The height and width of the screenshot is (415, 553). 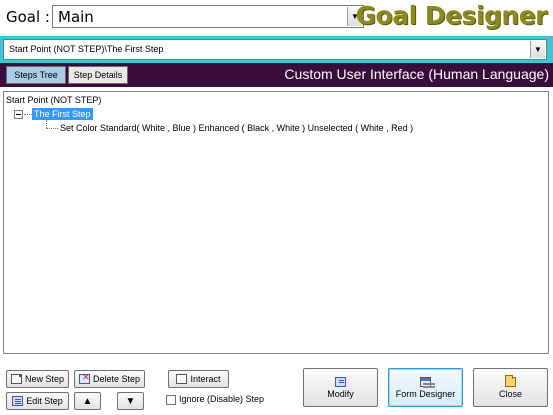 What do you see at coordinates (510, 380) in the screenshot?
I see `folder-icon` at bounding box center [510, 380].